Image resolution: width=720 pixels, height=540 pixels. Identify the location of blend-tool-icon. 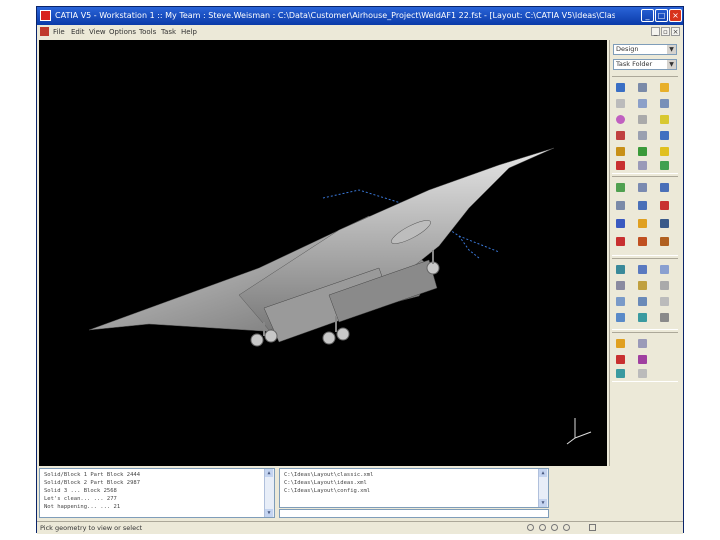
(664, 165).